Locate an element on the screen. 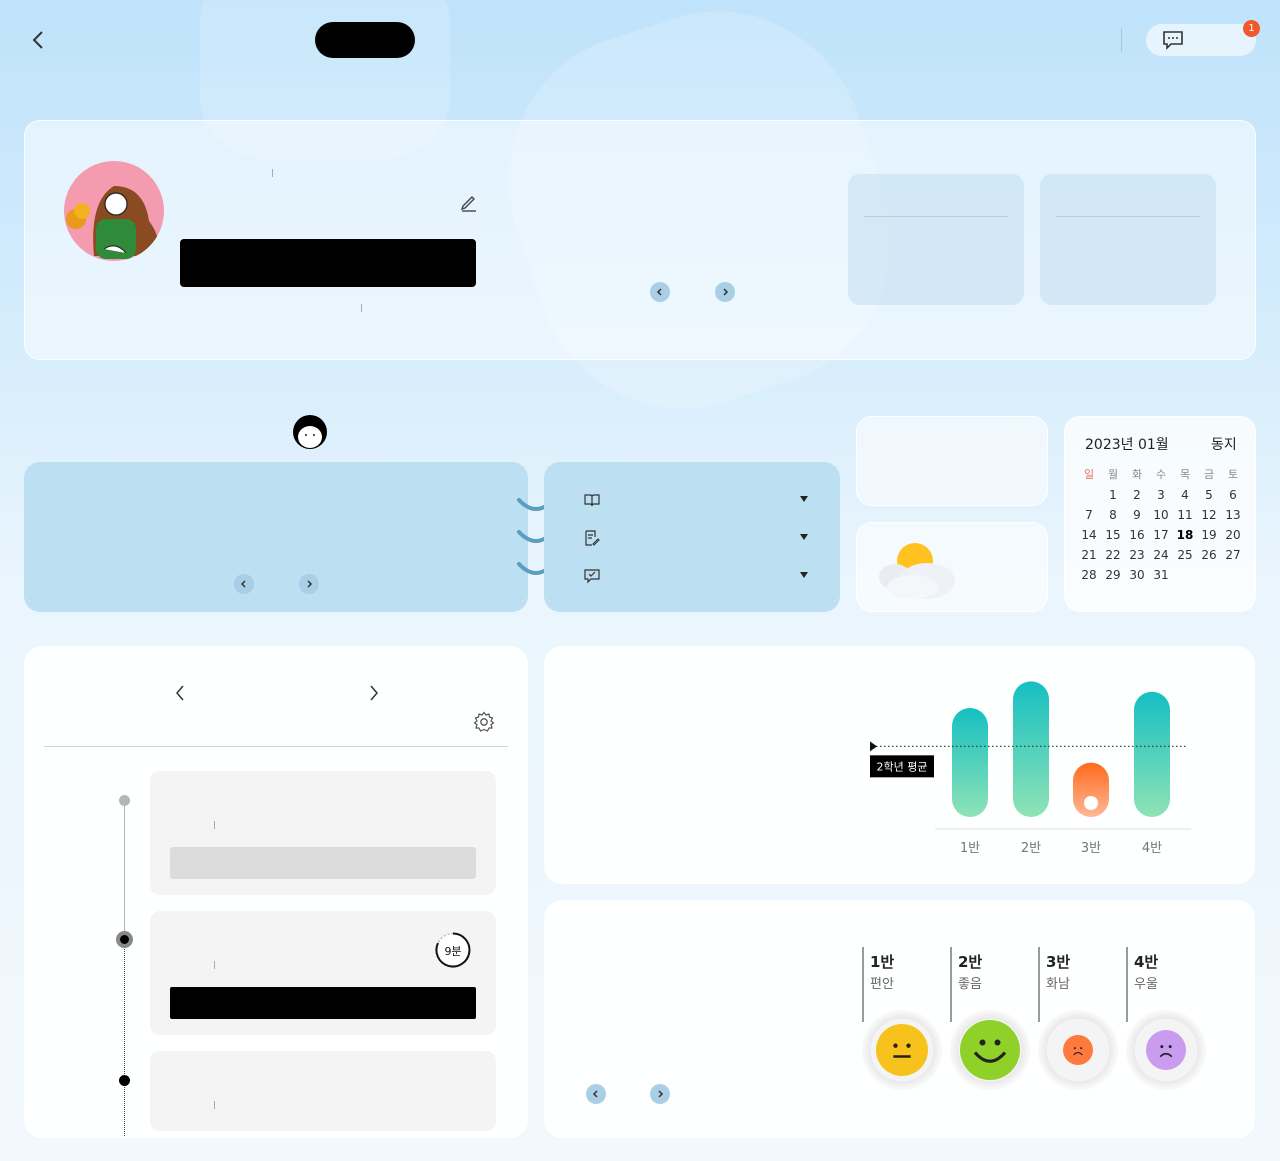 This screenshot has width=1280, height=1161. calendar-day: 17 is located at coordinates (1161, 535).